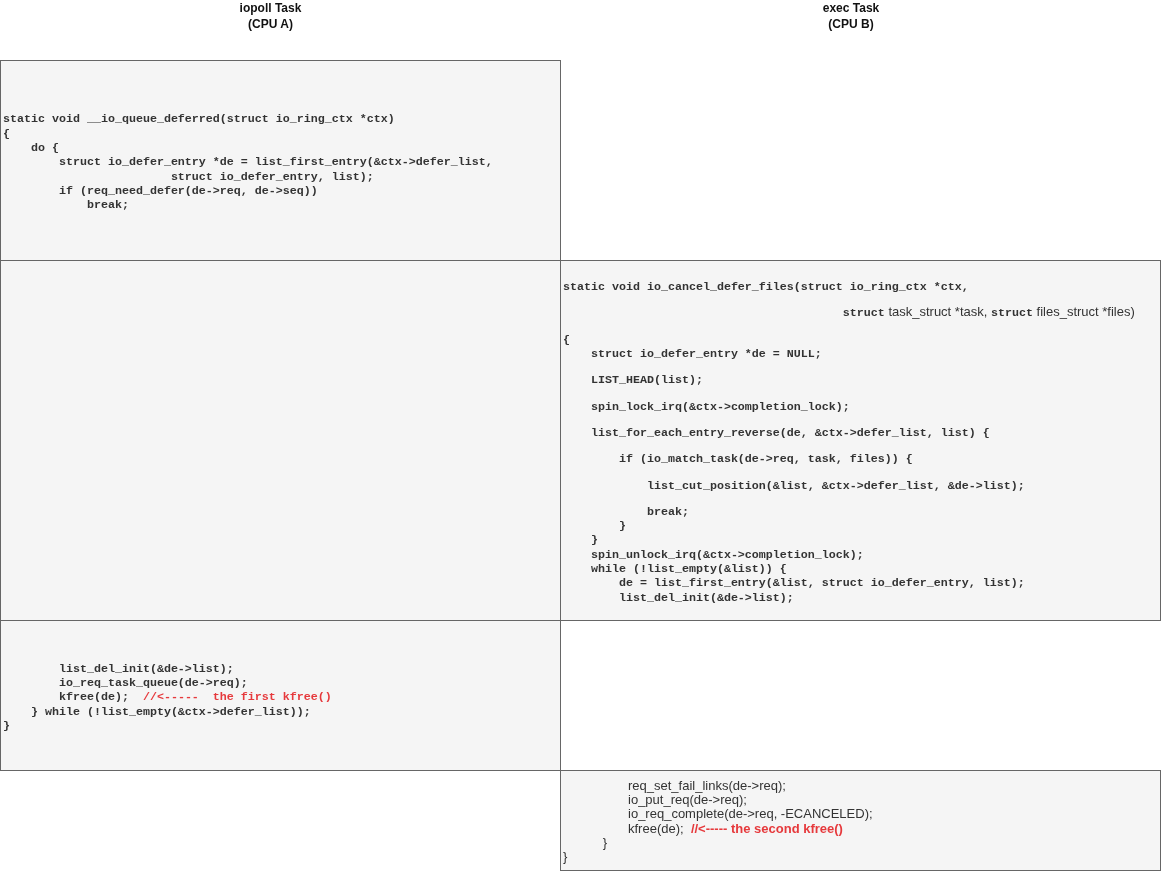 The width and height of the screenshot is (1161, 871). What do you see at coordinates (275, 161) in the screenshot?
I see `code-line: struct io_defer_entry *de = list_first_entry(&ctx->defer_list,` at bounding box center [275, 161].